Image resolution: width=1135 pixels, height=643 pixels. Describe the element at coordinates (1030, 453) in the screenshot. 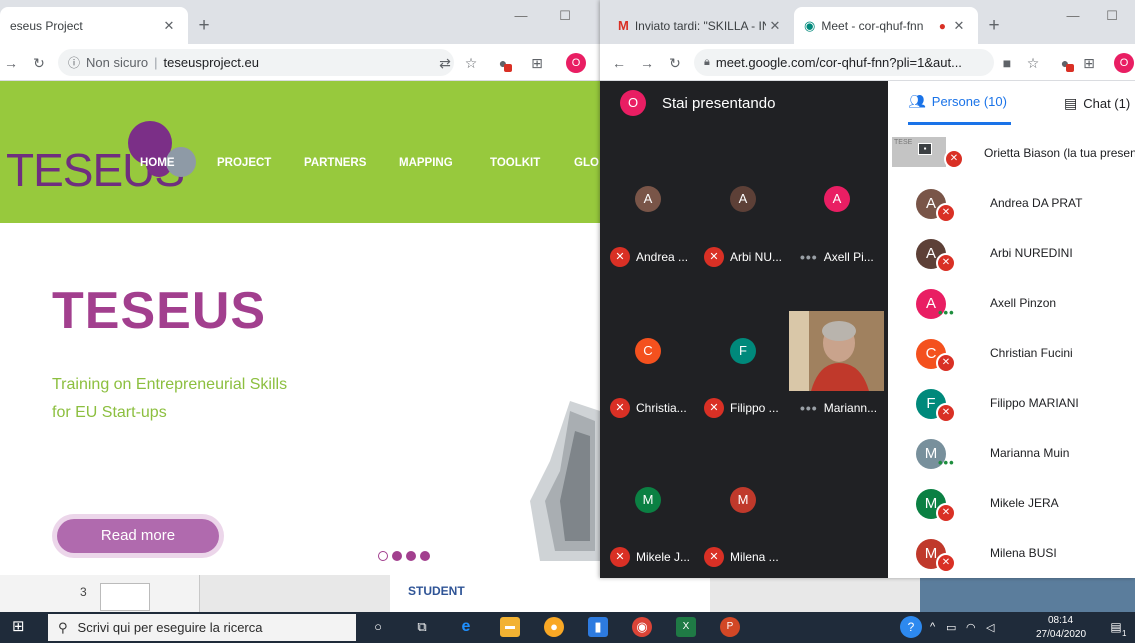

I see `participant-name: Marianna Muin` at that location.